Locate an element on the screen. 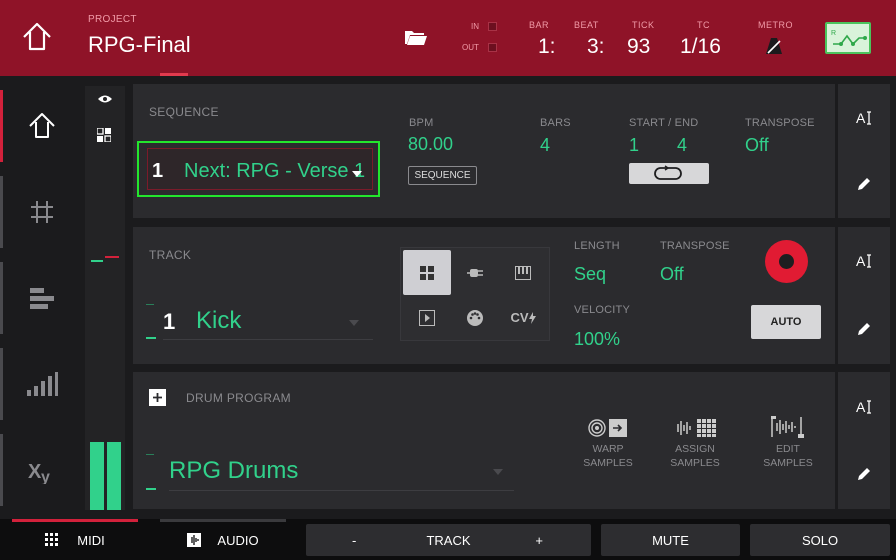 This screenshot has width=896, height=560. track-type-clip is located at coordinates (427, 317).